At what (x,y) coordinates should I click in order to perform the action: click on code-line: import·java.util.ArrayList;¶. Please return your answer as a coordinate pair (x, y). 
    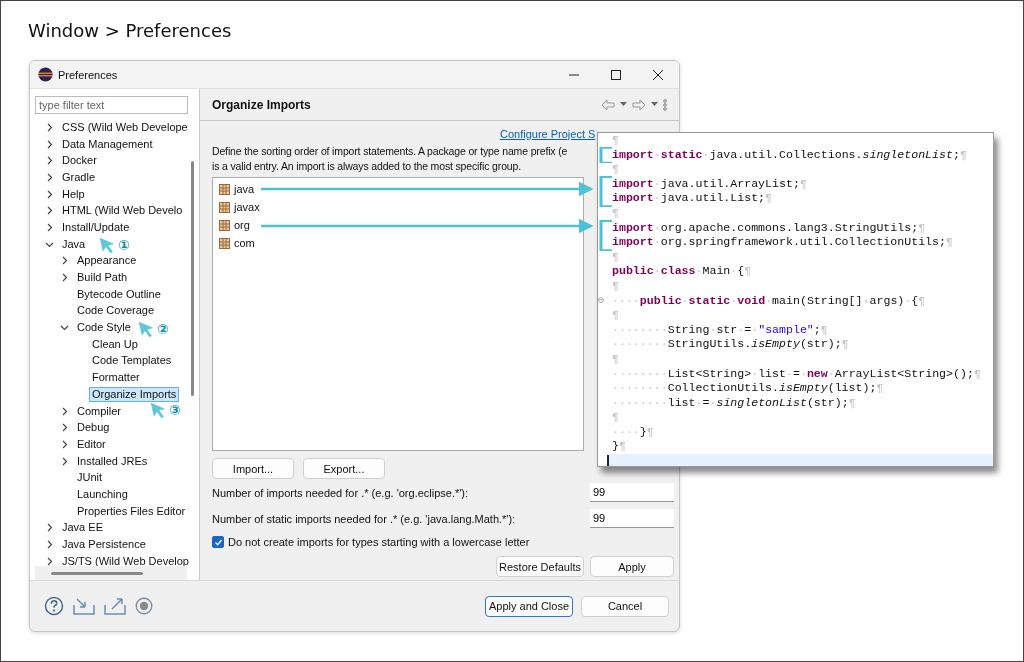
    Looking at the image, I should click on (709, 184).